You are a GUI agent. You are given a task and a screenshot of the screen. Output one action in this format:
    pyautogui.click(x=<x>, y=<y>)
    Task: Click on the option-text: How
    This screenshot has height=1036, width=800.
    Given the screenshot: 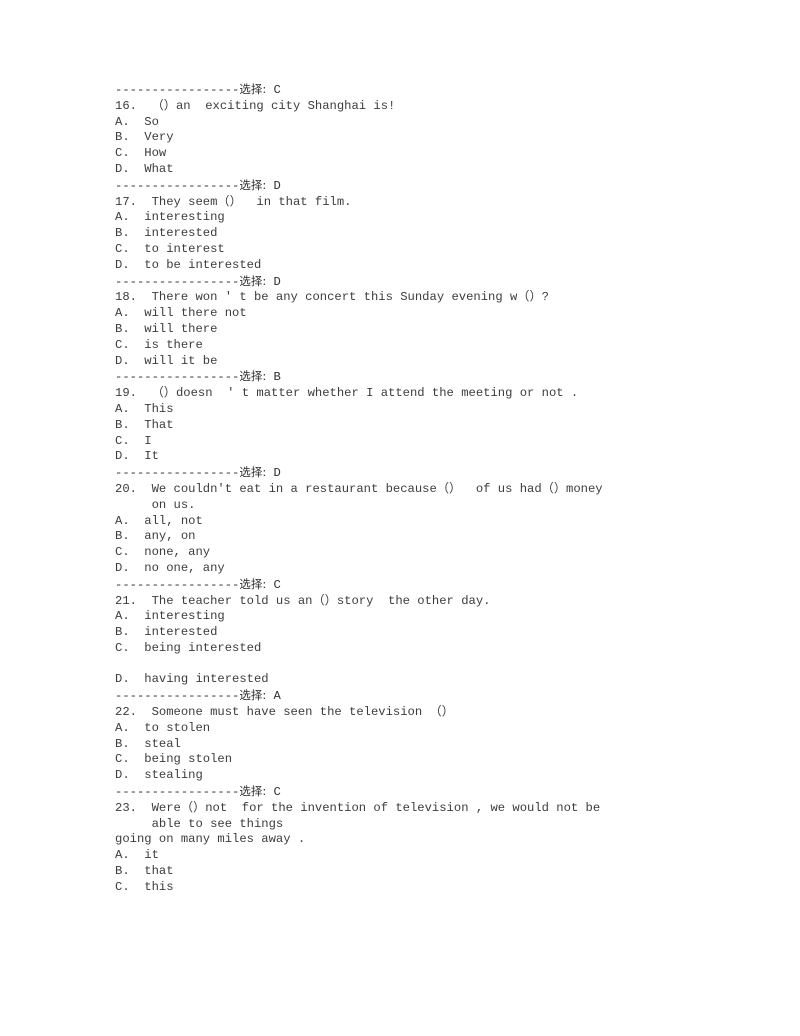 What is the action you would take?
    pyautogui.click(x=148, y=153)
    